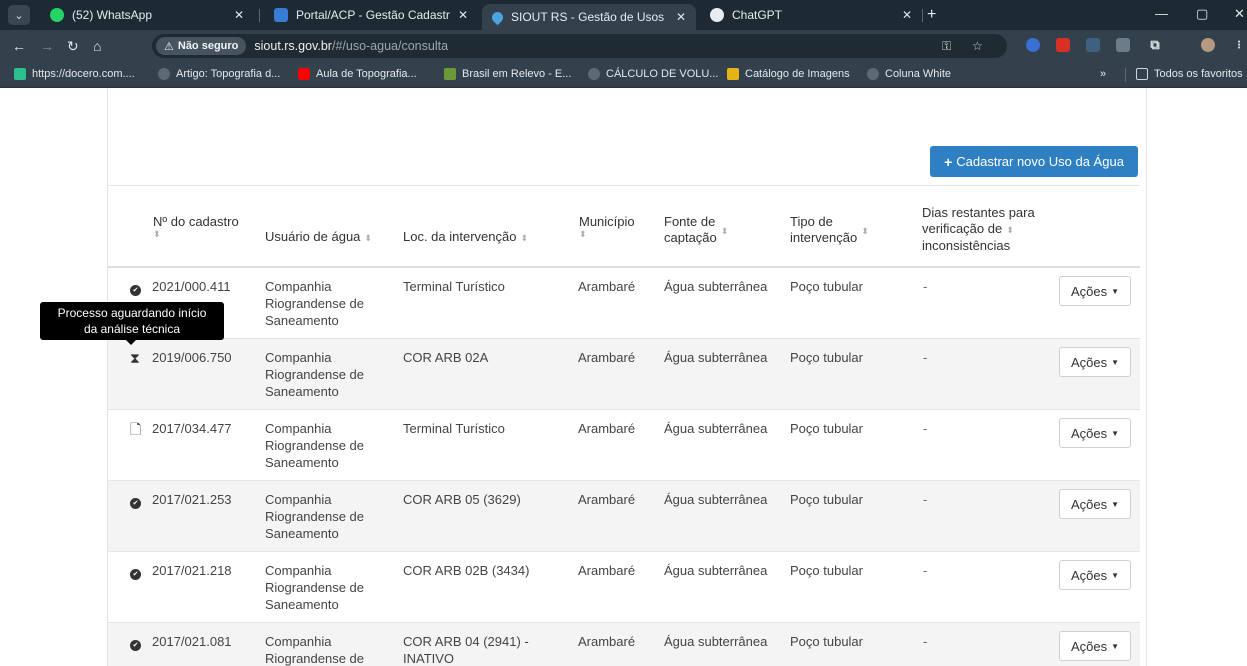 This screenshot has height=666, width=1247. What do you see at coordinates (1189, 74) in the screenshot?
I see `all-favorites-button: Todos os favoritos` at bounding box center [1189, 74].